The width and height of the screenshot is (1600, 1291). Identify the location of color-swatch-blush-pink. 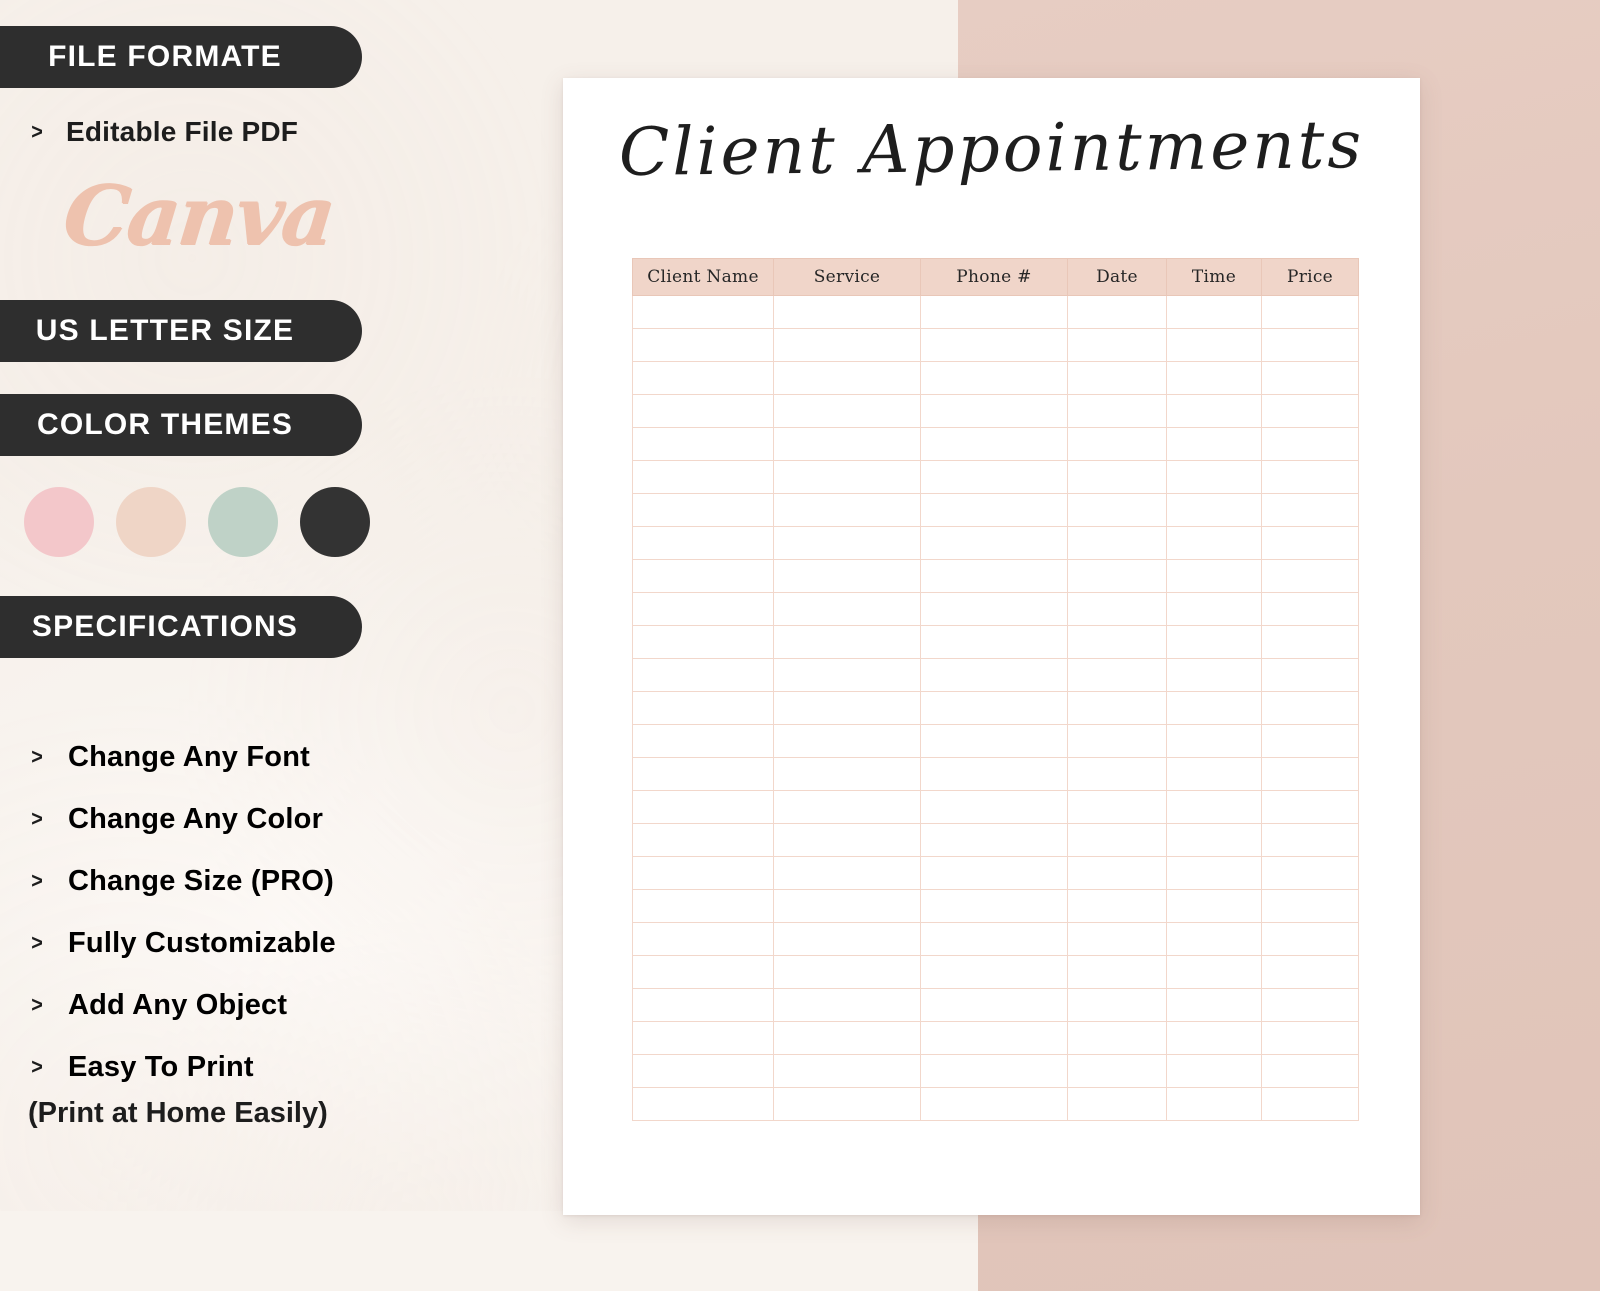
(59, 522).